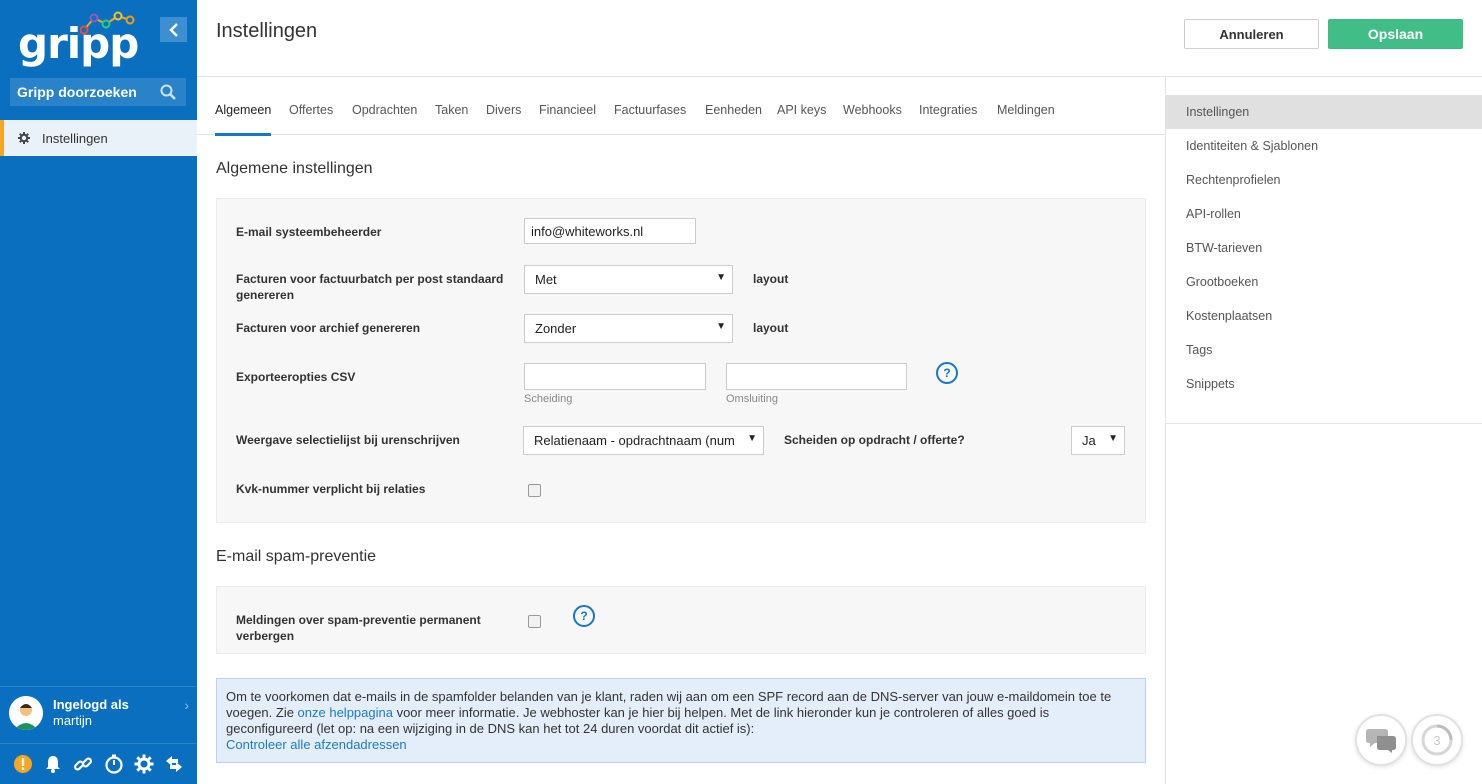  What do you see at coordinates (23, 764) in the screenshot?
I see `alert-icon` at bounding box center [23, 764].